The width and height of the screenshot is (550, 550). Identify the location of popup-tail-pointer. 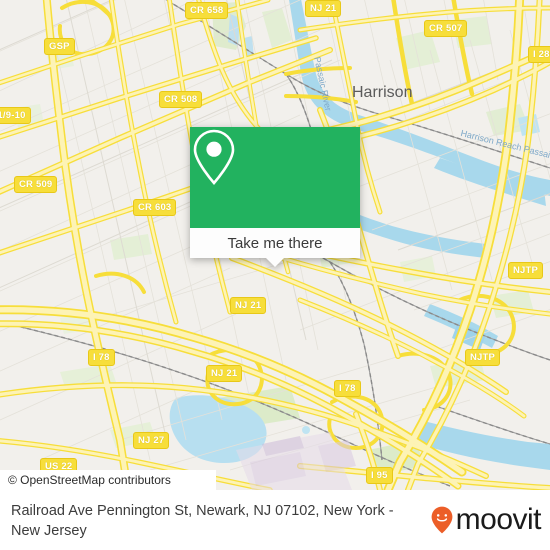
(275, 262).